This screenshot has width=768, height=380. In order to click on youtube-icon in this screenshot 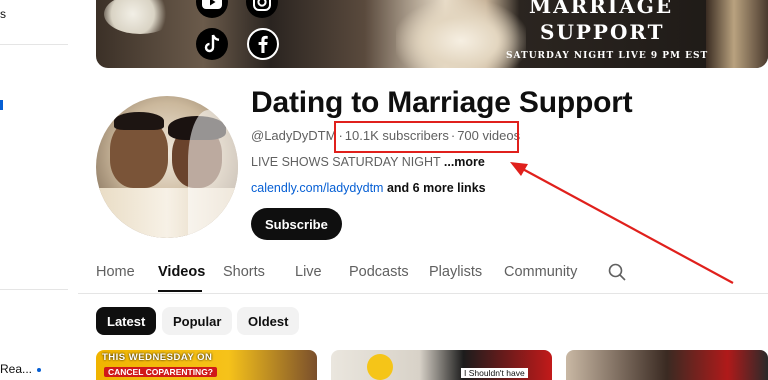, I will do `click(212, 9)`.